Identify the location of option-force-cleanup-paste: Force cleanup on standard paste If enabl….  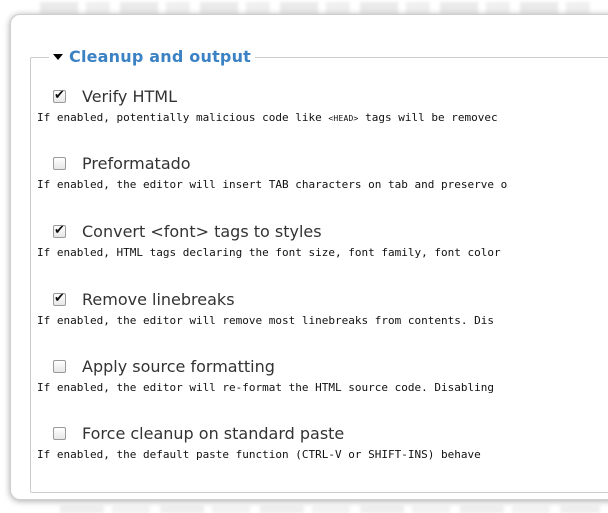
(322, 442).